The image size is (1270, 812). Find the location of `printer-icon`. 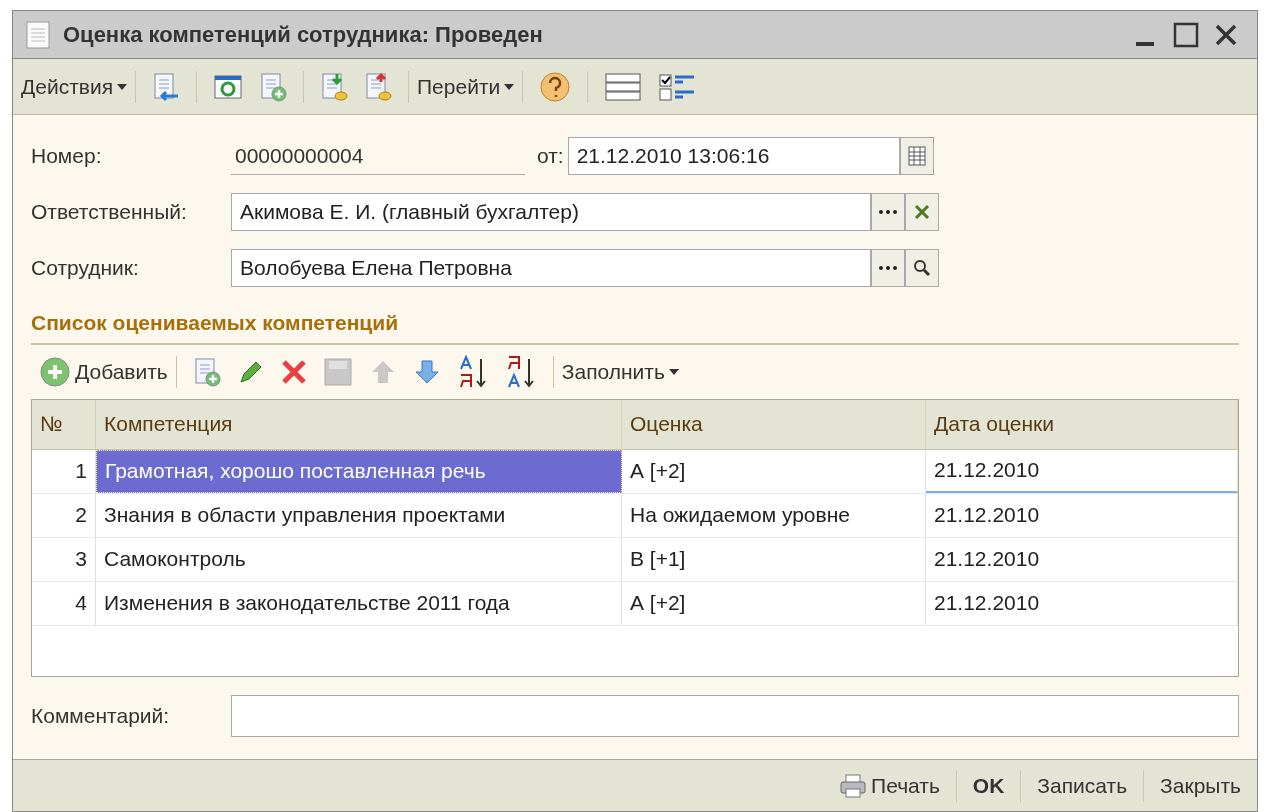

printer-icon is located at coordinates (853, 785).